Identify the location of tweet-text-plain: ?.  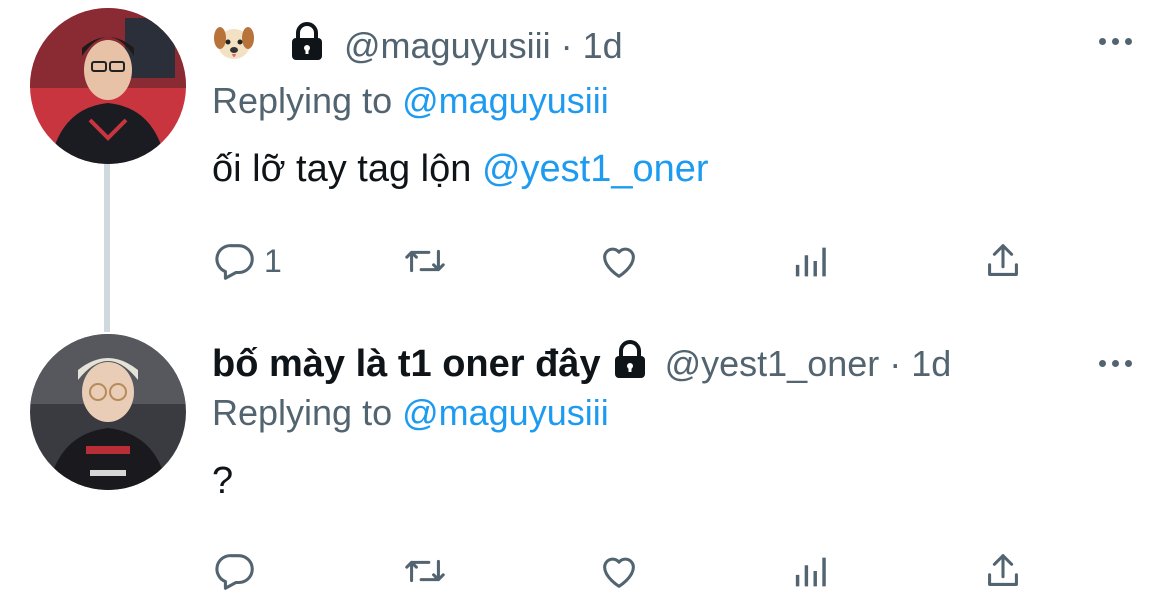
(223, 481).